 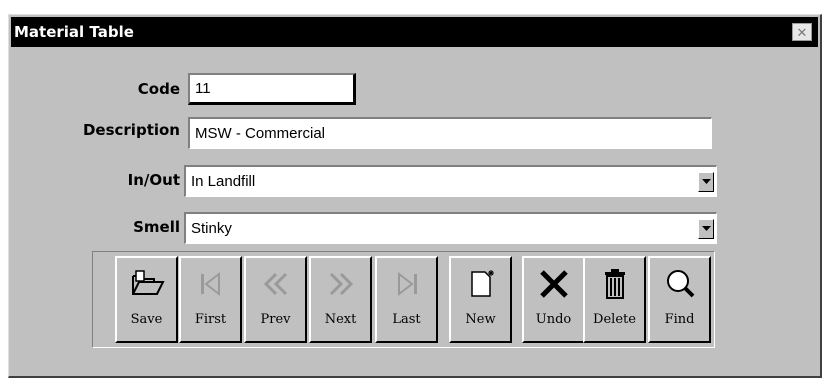 What do you see at coordinates (74, 32) in the screenshot?
I see `window-title: Material Table` at bounding box center [74, 32].